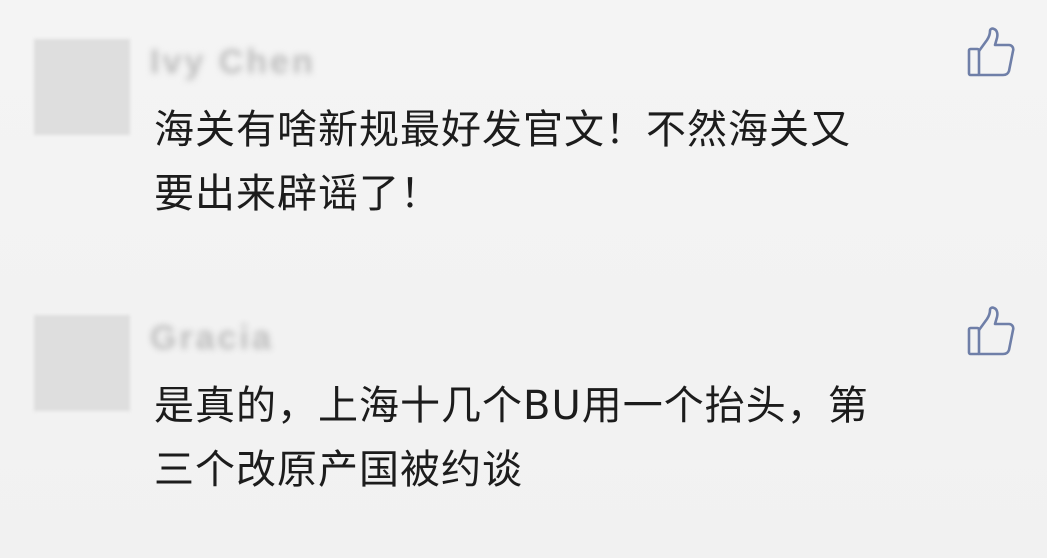  I want to click on username: Ivy Chen, so click(233, 62).